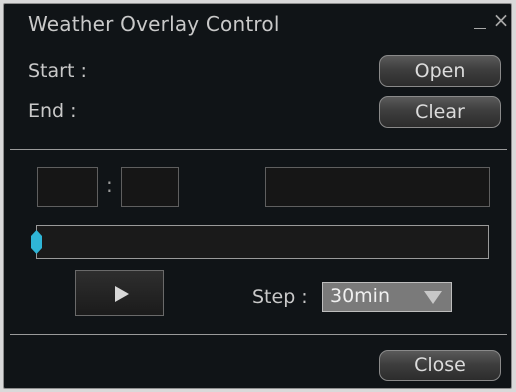 The image size is (516, 392). Describe the element at coordinates (260, 242) in the screenshot. I see `time-slider-track` at that location.